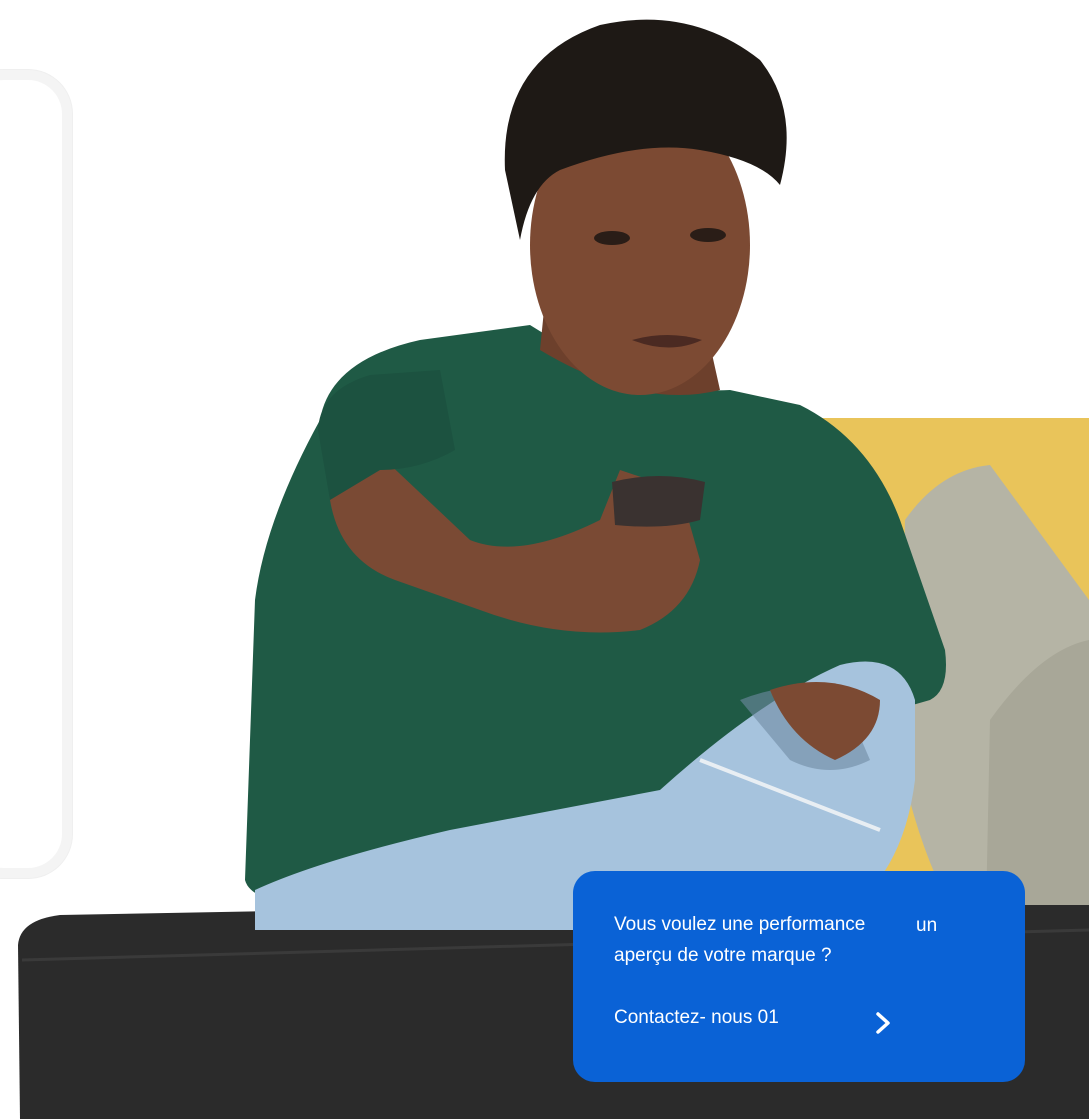  What do you see at coordinates (927, 925) in the screenshot?
I see `promo-heading-extra: un` at bounding box center [927, 925].